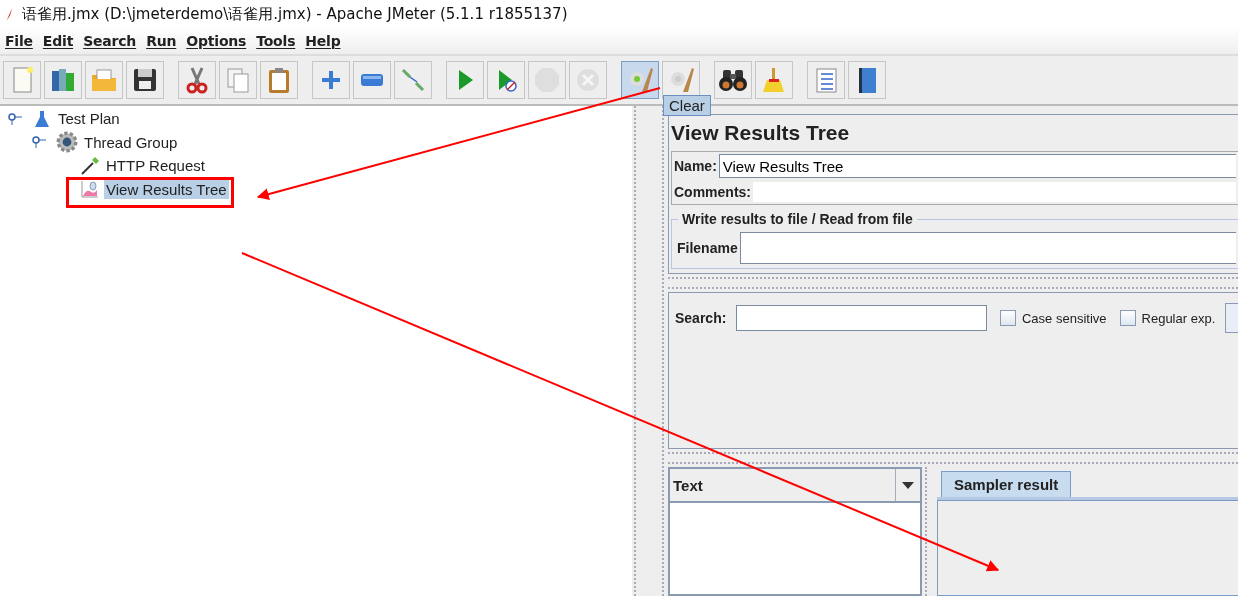 The image size is (1238, 596). I want to click on tree-item: Thread Group, so click(131, 142).